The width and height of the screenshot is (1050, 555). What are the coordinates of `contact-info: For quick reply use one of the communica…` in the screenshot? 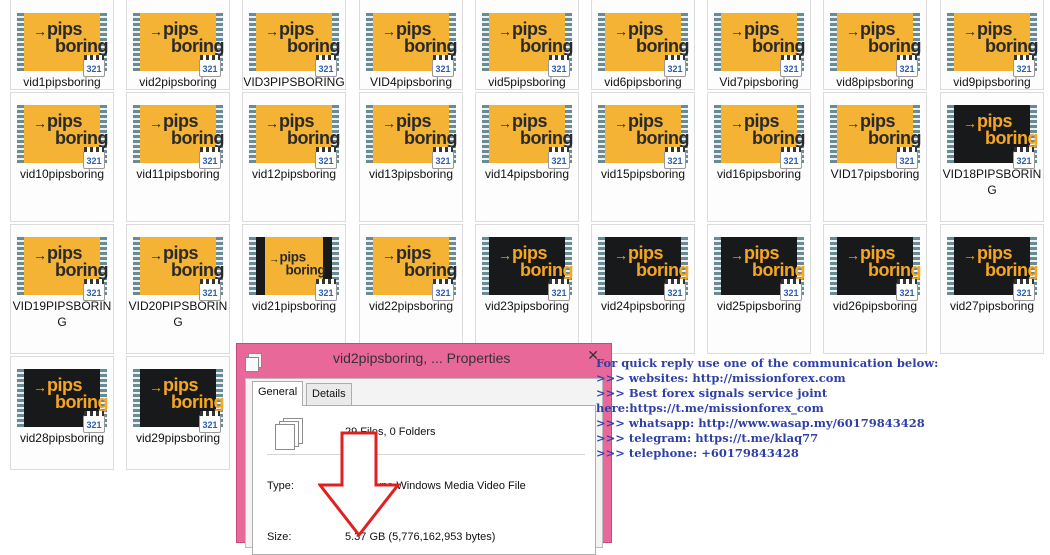 It's located at (816, 408).